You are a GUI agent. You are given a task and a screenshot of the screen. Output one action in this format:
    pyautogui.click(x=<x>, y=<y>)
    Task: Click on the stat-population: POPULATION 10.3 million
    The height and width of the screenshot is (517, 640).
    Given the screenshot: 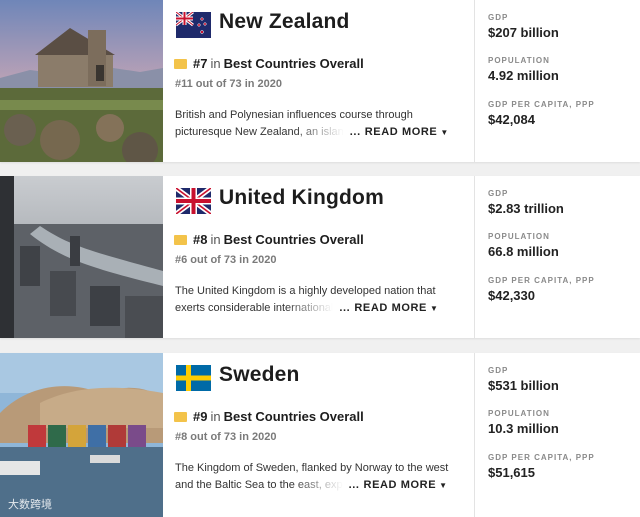 What is the action you would take?
    pyautogui.click(x=523, y=422)
    